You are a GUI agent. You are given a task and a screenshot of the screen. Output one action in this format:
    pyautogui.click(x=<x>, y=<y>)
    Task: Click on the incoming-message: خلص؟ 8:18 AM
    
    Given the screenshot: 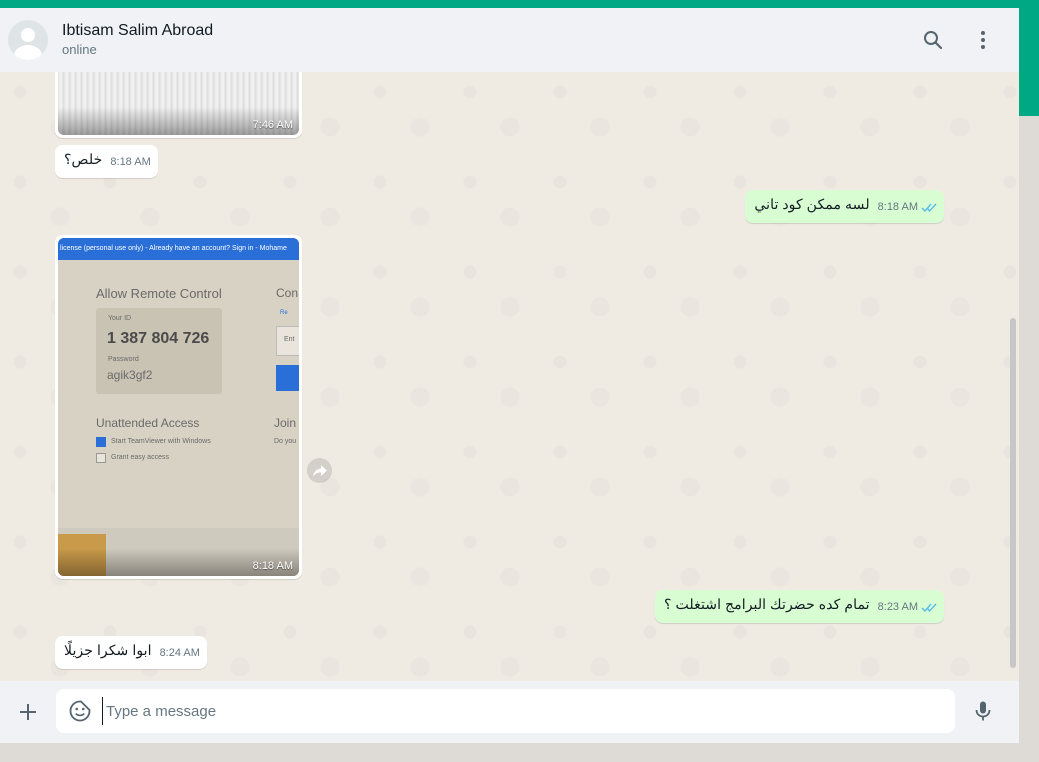 What is the action you would take?
    pyautogui.click(x=106, y=161)
    